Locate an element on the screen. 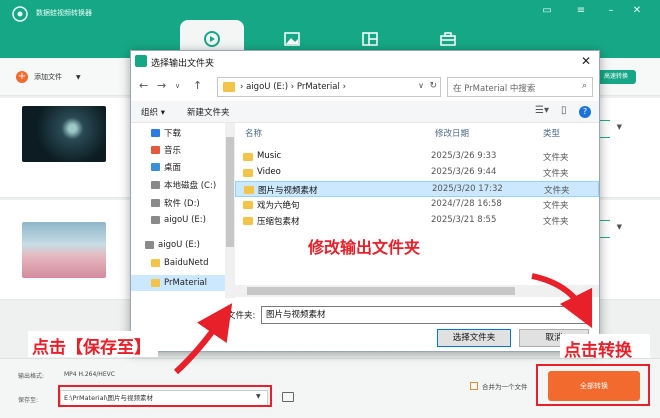 The width and height of the screenshot is (660, 418). forward-arrow-icon: → is located at coordinates (161, 85).